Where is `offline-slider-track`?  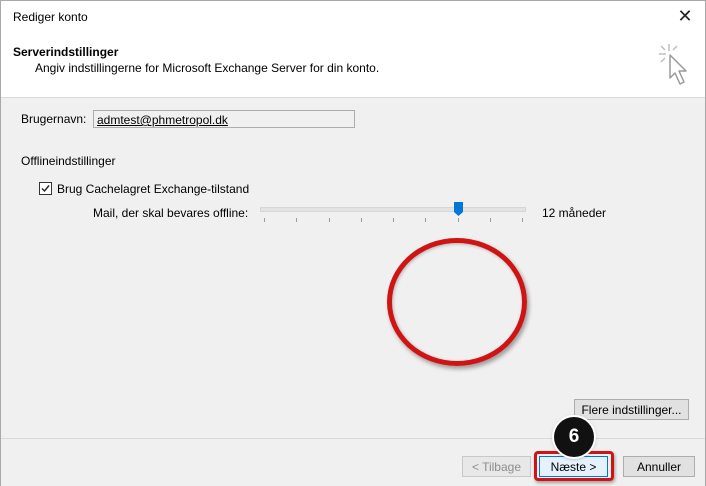 offline-slider-track is located at coordinates (393, 209).